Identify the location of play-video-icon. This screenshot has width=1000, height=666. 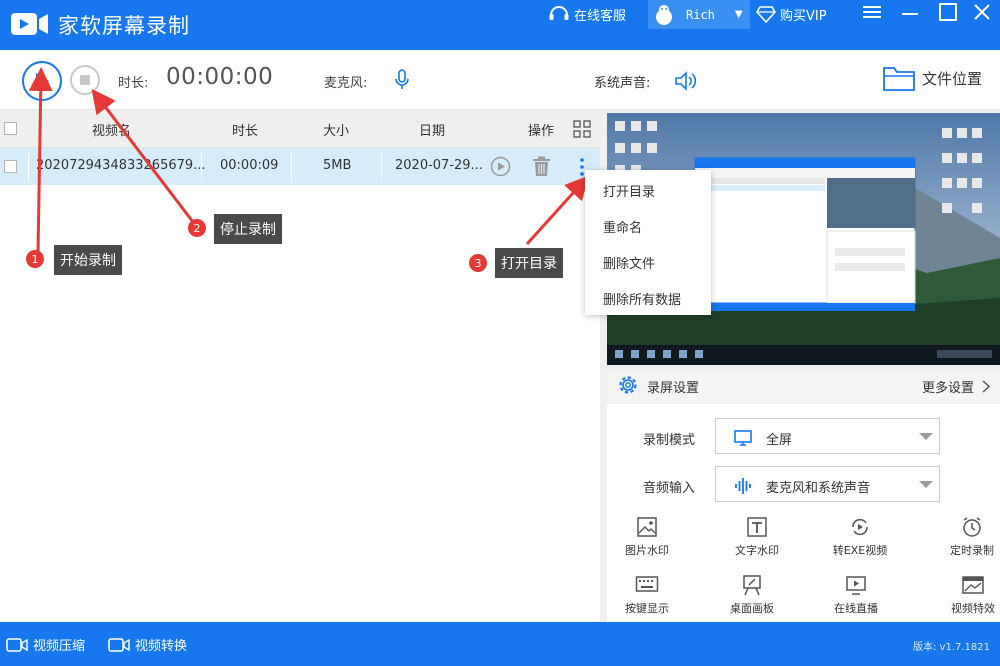
(500, 166).